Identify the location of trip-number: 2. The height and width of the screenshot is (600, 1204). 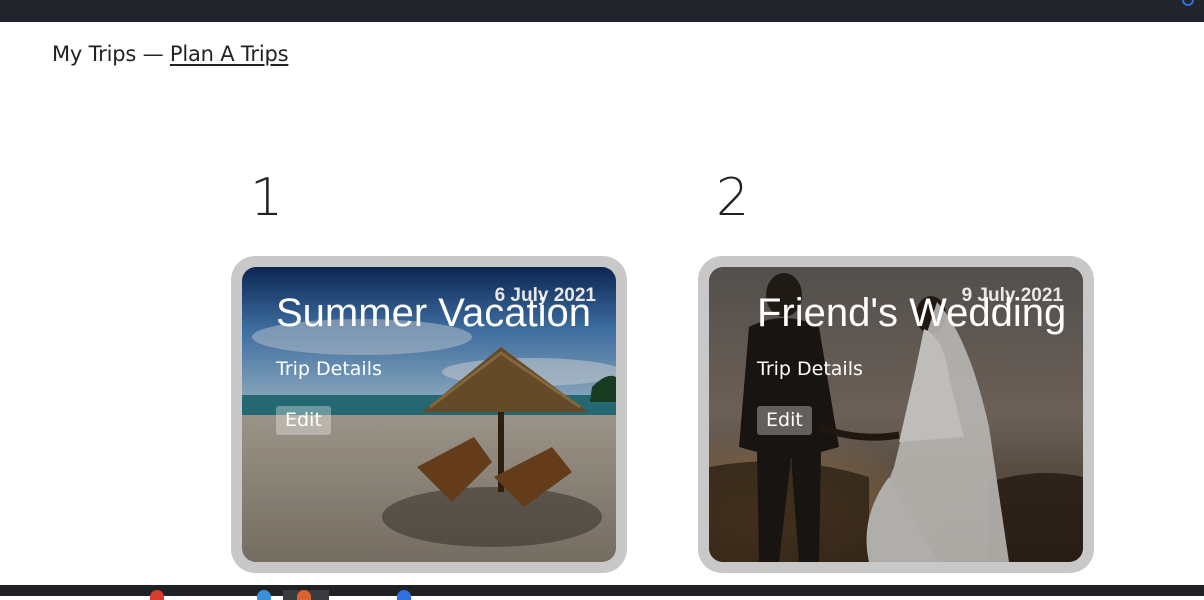
(733, 198).